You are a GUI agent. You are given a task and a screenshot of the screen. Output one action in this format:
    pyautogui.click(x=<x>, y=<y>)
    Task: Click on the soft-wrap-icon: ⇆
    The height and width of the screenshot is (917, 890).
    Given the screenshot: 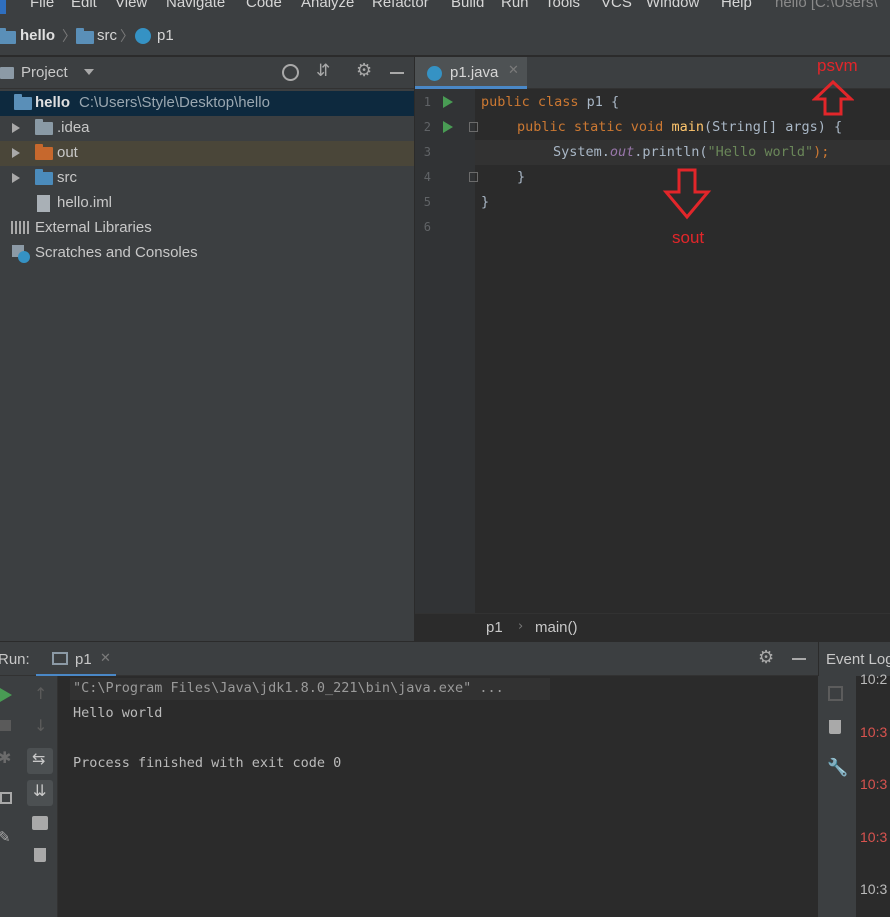 What is the action you would take?
    pyautogui.click(x=40, y=761)
    